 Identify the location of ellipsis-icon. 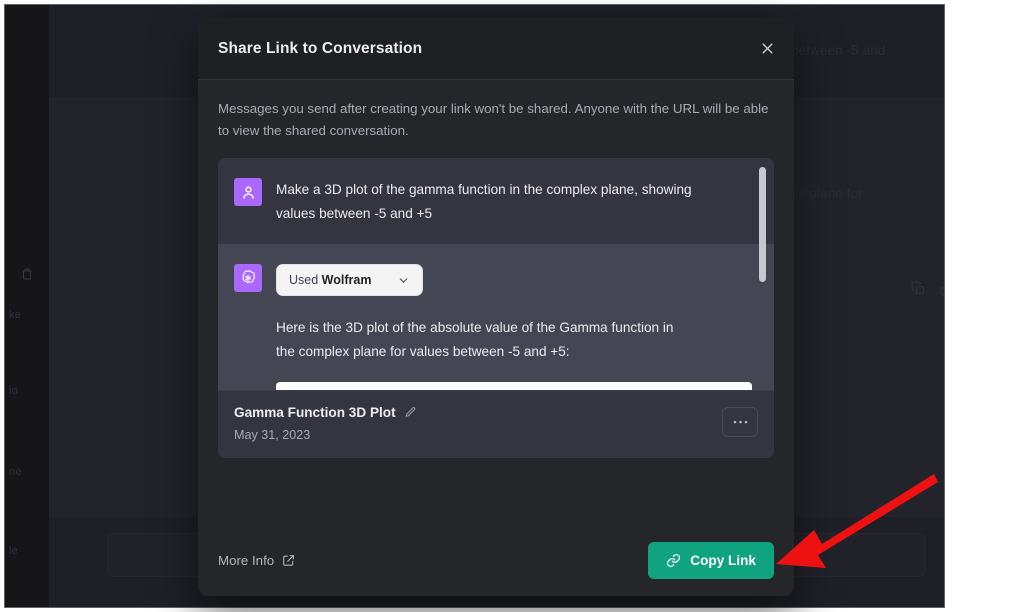
(740, 422).